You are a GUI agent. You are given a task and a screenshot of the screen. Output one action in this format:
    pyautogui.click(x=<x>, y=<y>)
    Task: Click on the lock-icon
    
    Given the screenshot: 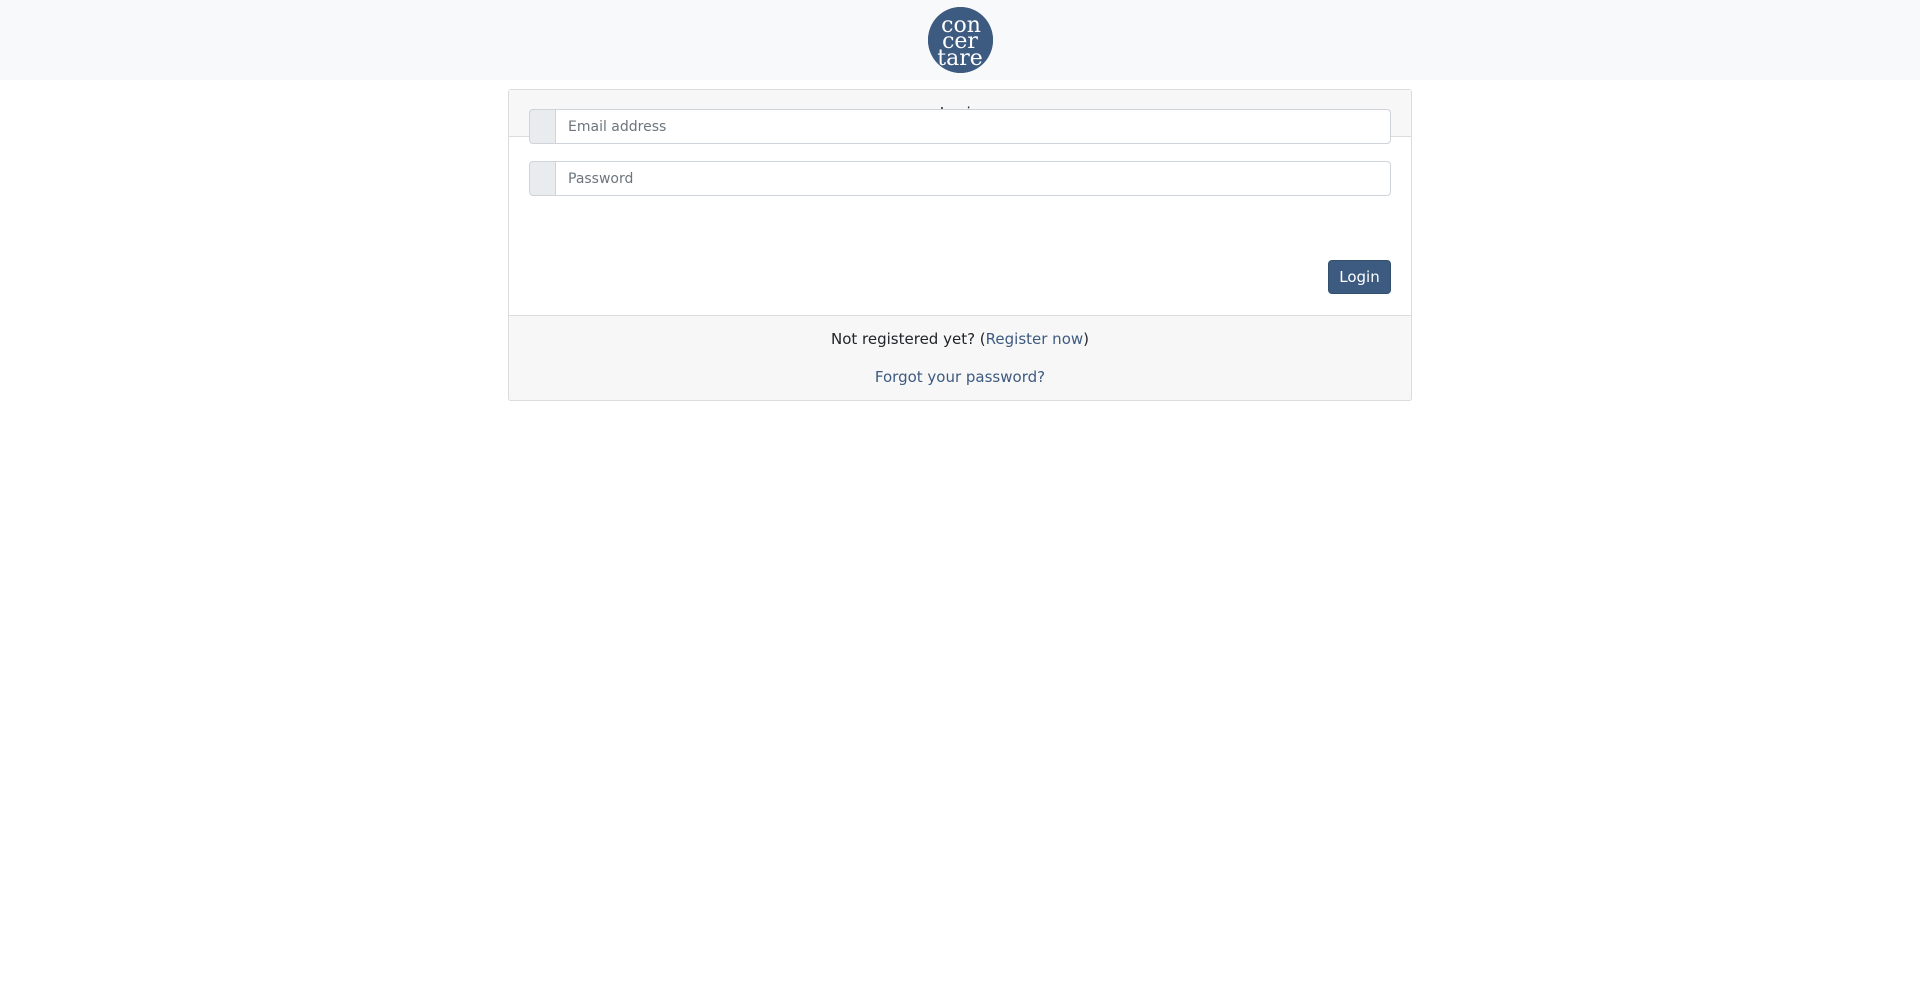 What is the action you would take?
    pyautogui.click(x=542, y=178)
    